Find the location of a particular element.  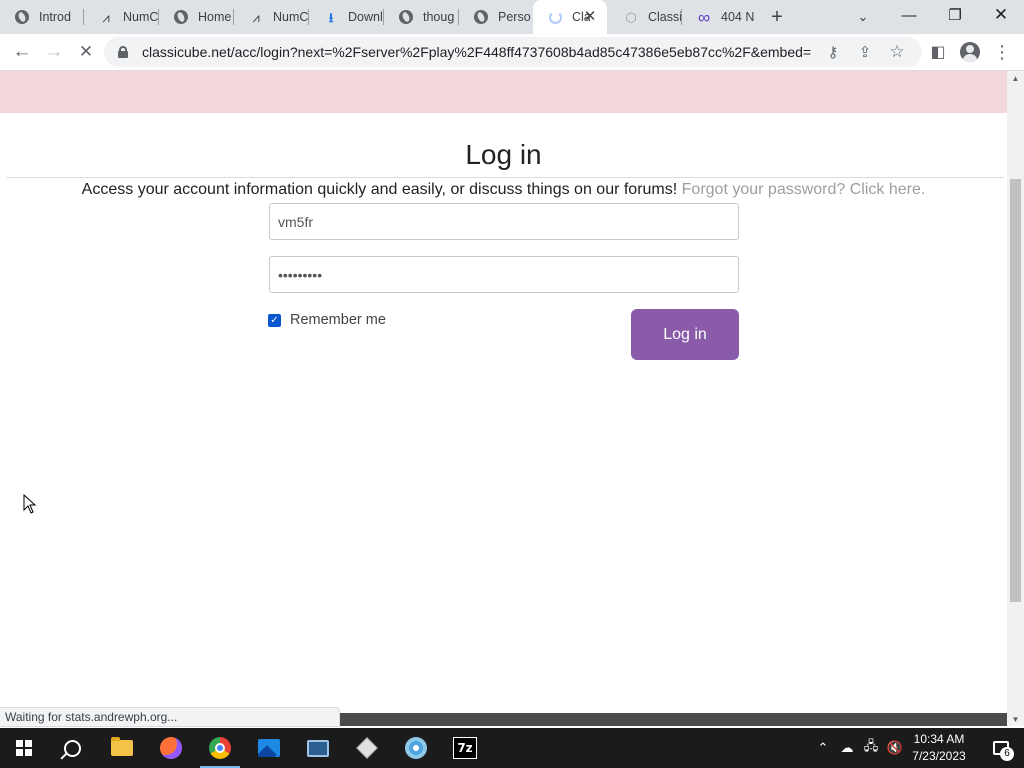

search-icon is located at coordinates (72, 748).